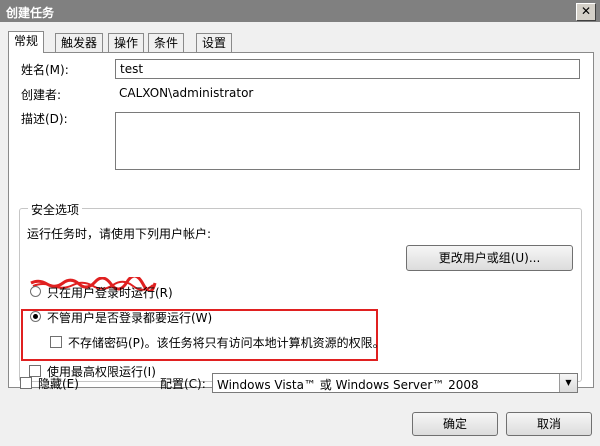 This screenshot has height=446, width=600. I want to click on tab-settings: 设置, so click(214, 42).